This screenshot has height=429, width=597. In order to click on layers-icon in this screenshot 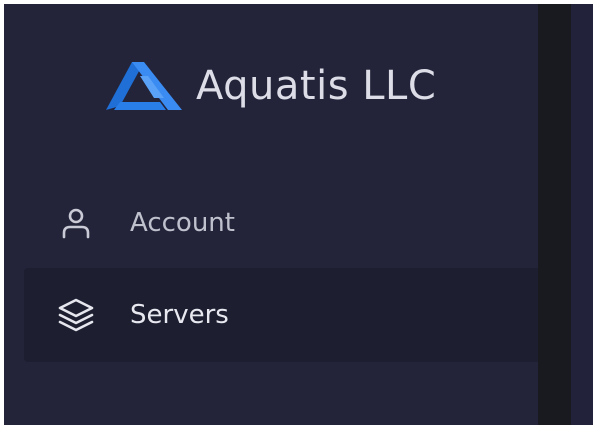, I will do `click(76, 315)`.